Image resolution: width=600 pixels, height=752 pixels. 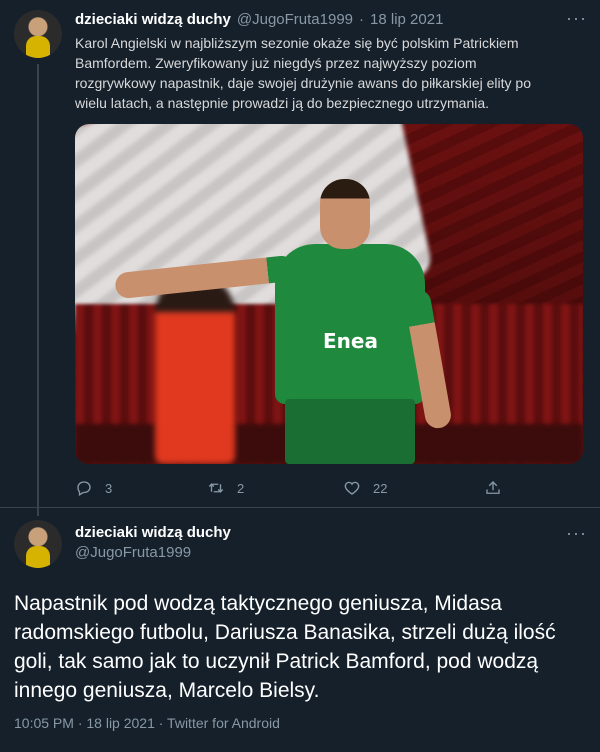 I want to click on player-jersey, so click(x=350, y=324).